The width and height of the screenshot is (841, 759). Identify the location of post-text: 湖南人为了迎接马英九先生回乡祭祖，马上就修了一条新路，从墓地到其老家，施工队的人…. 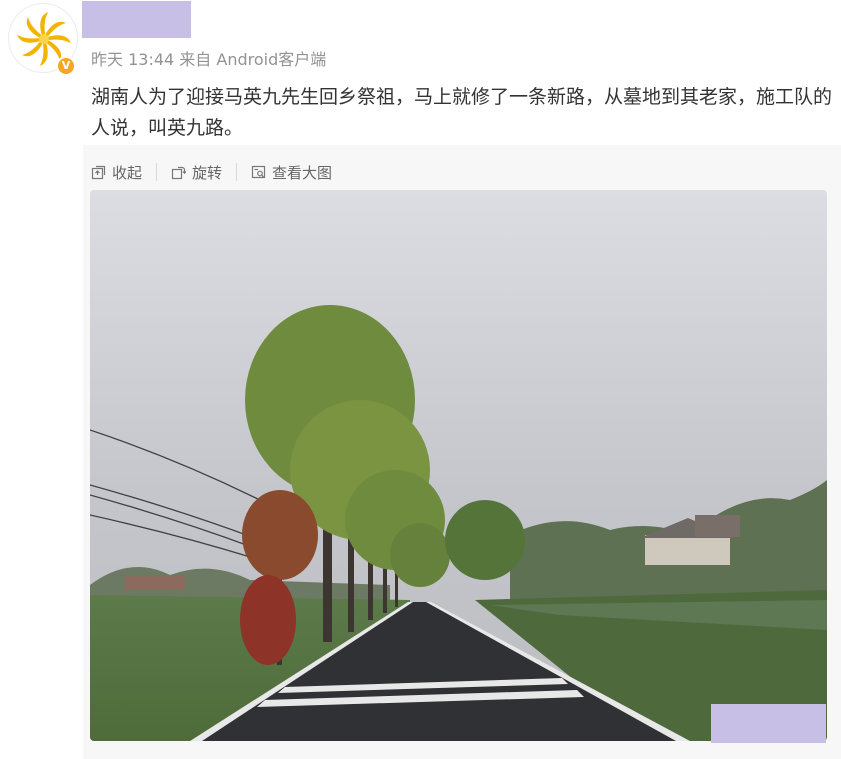
(462, 112).